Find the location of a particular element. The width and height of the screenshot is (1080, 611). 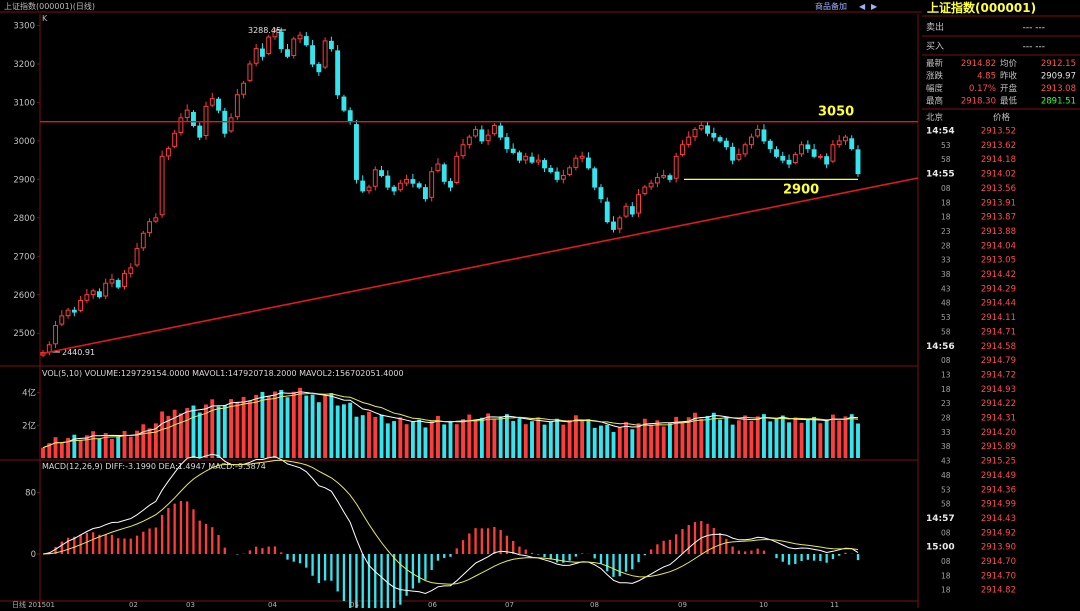

tick-time: 38 is located at coordinates (946, 274).